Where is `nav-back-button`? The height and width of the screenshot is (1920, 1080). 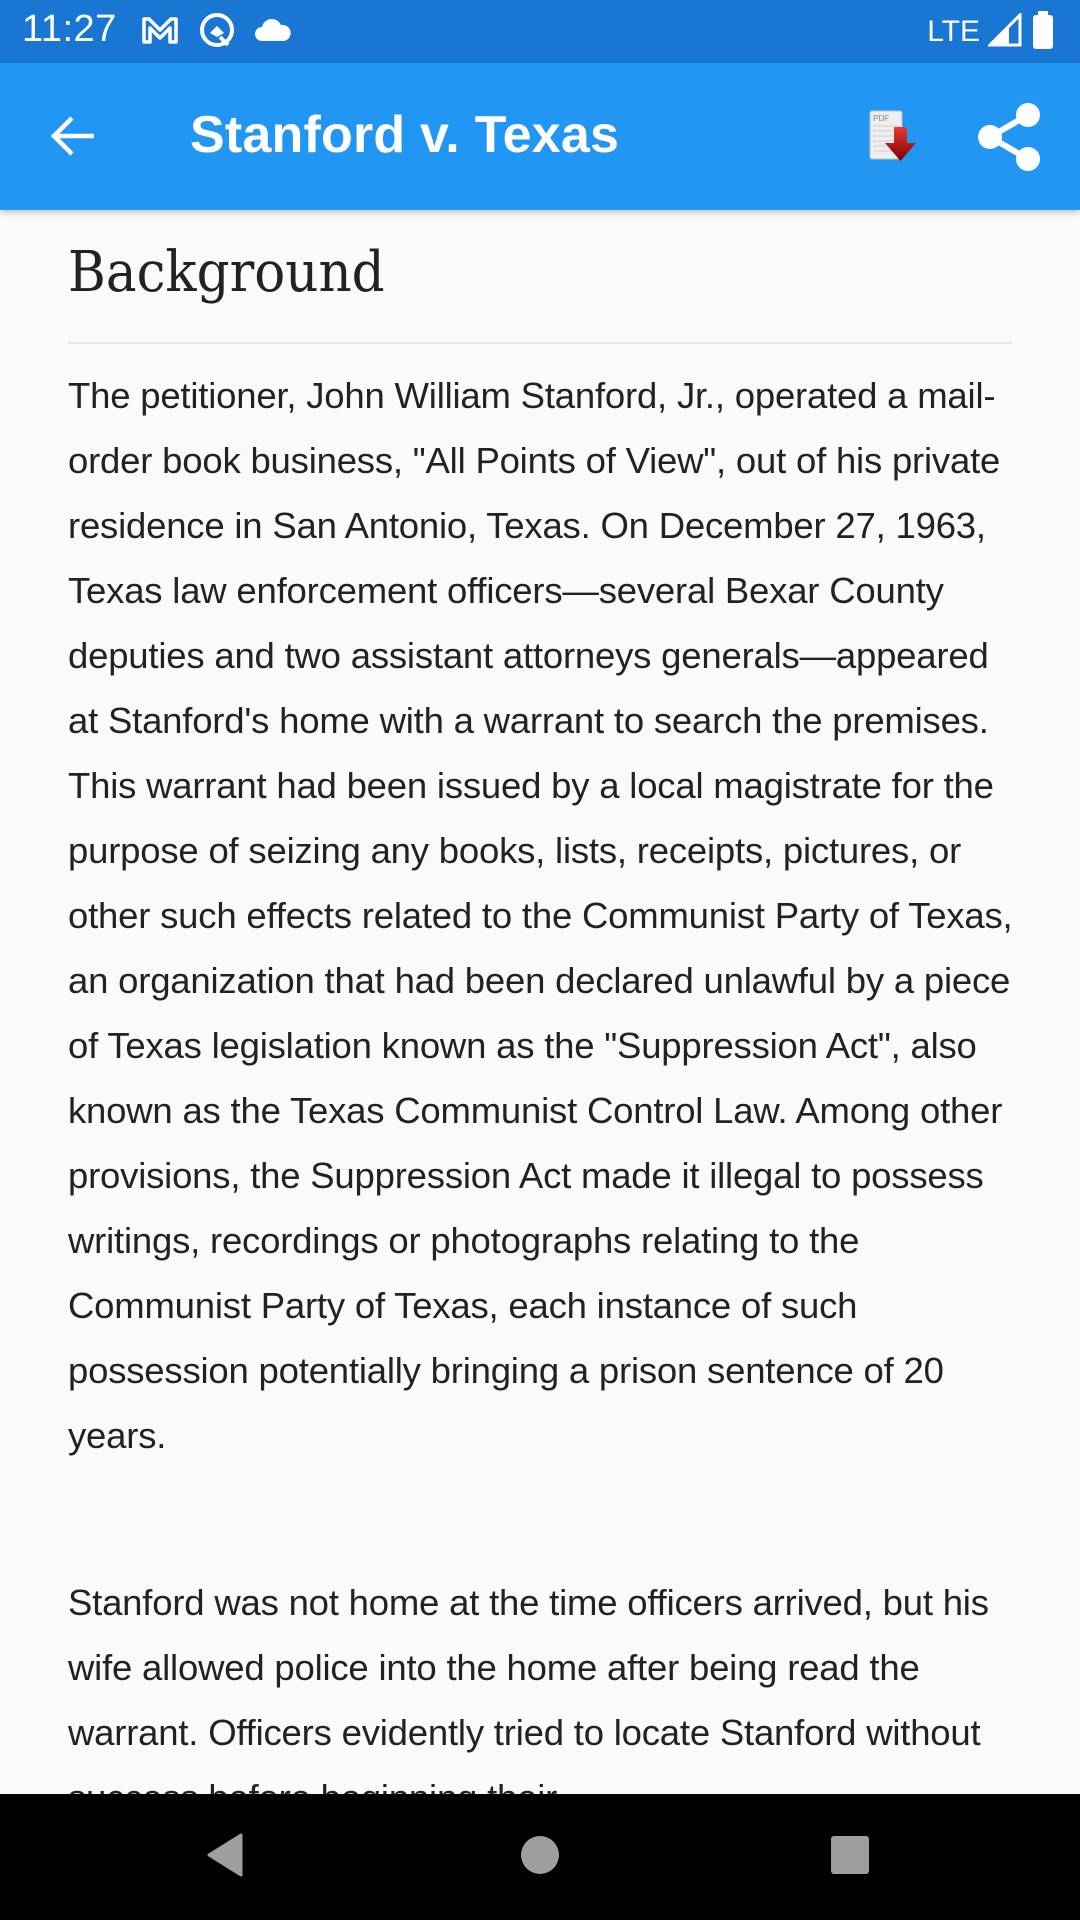
nav-back-button is located at coordinates (225, 1857).